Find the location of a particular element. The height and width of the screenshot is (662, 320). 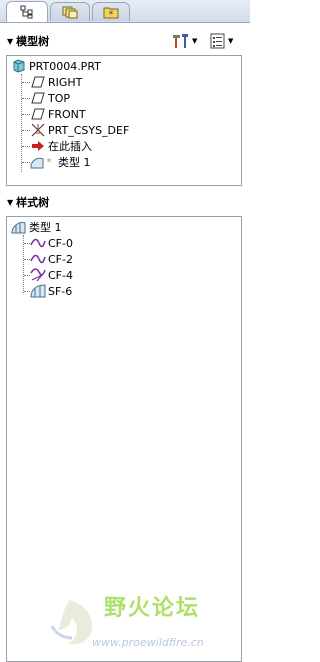

tree-item-top: TOP is located at coordinates (50, 98).